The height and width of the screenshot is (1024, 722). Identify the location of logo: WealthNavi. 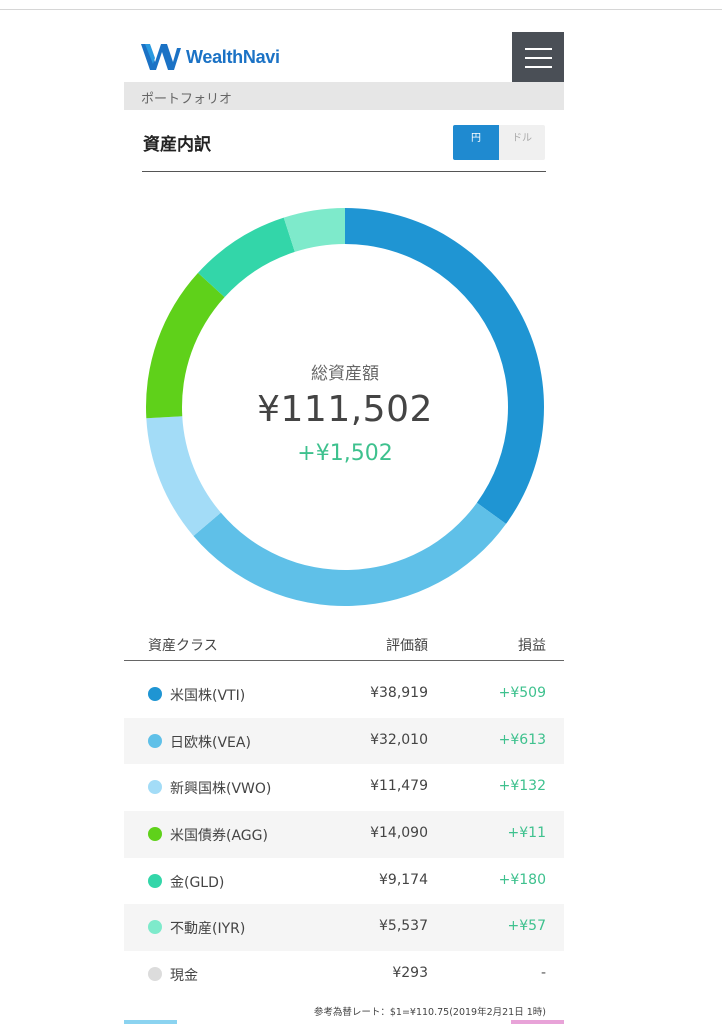
(210, 57).